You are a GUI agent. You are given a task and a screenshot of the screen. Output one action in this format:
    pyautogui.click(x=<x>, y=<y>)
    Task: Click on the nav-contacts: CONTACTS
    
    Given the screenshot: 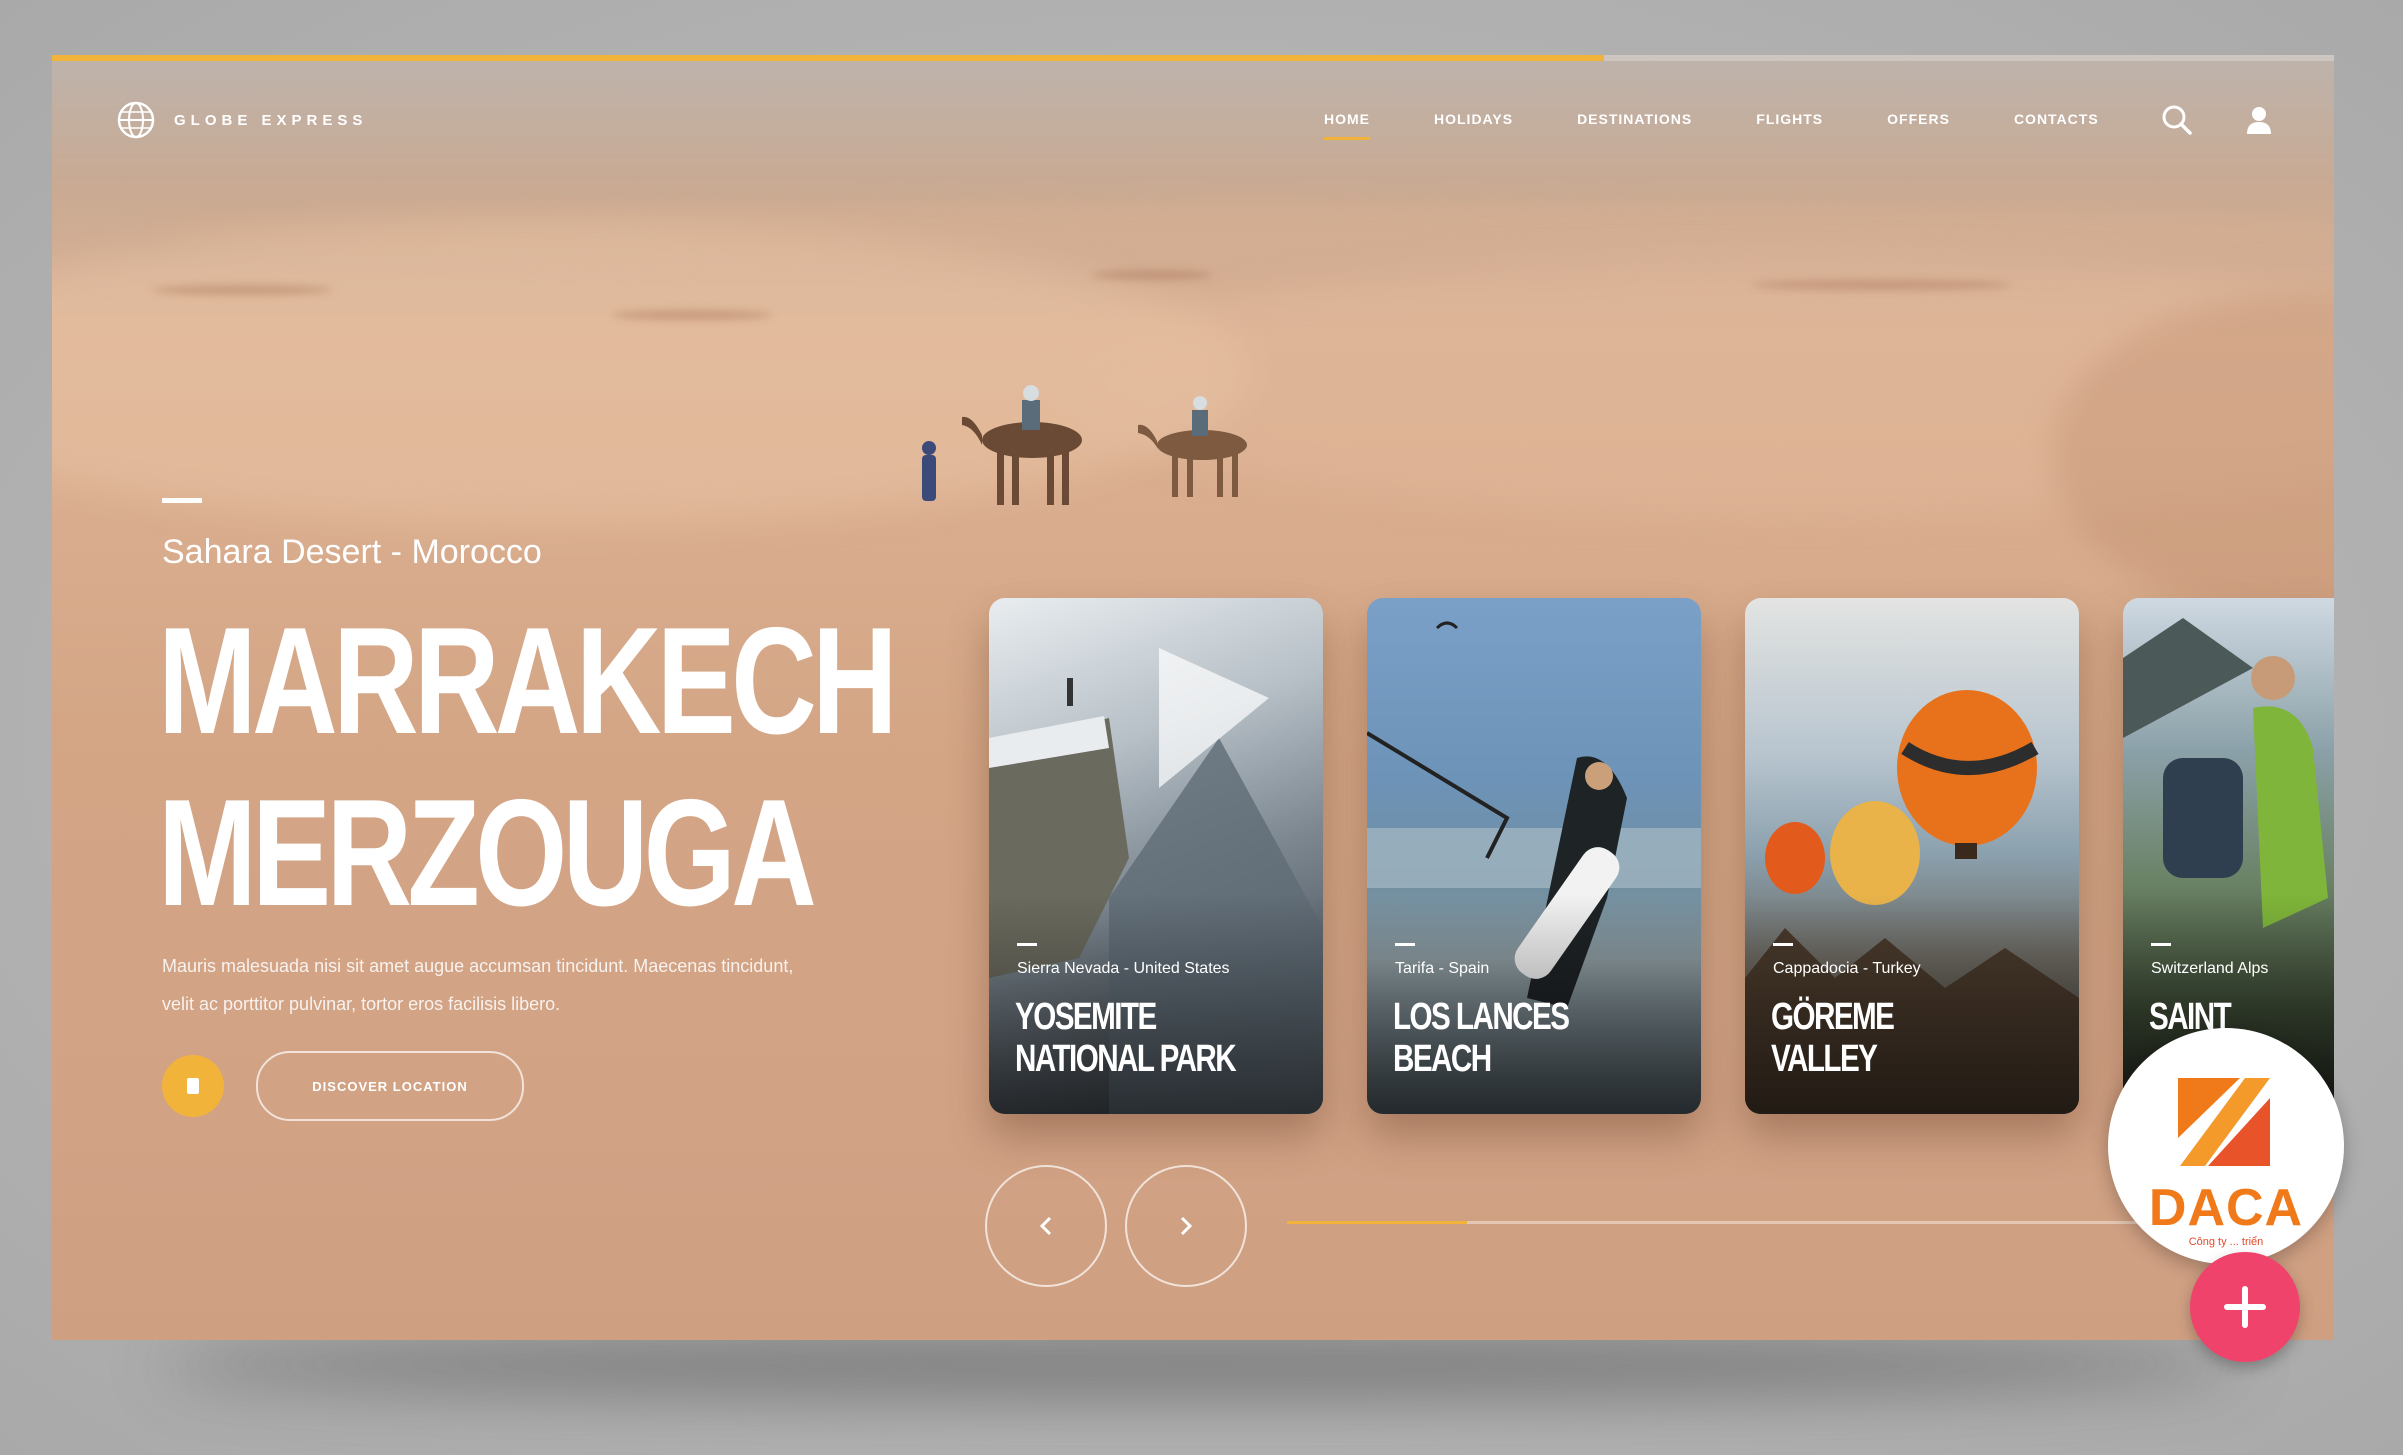 What is the action you would take?
    pyautogui.click(x=2056, y=119)
    